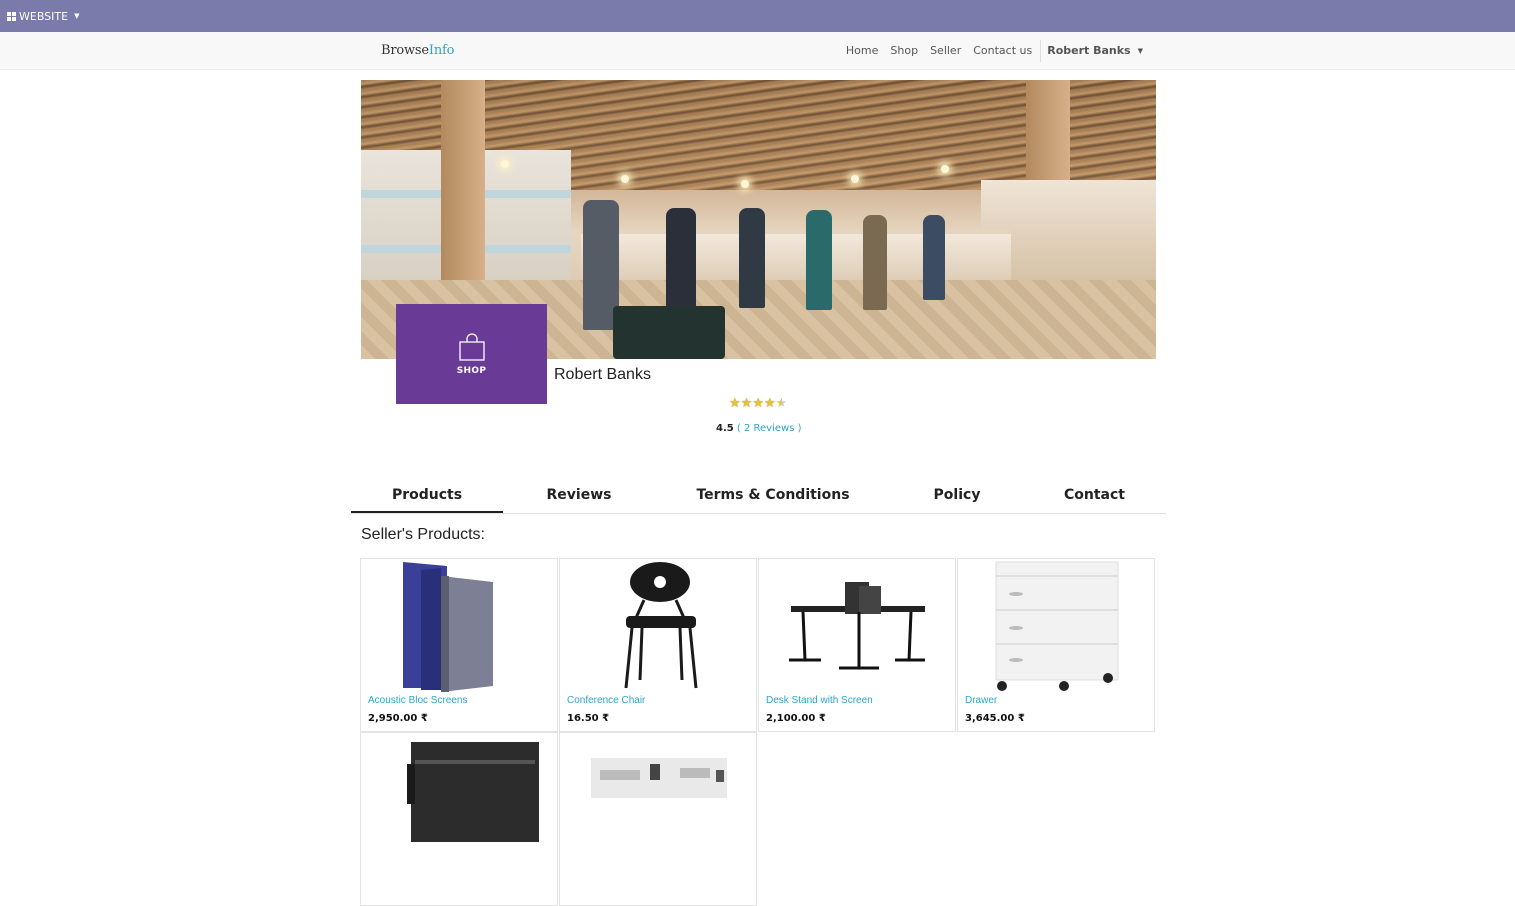  Describe the element at coordinates (957, 495) in the screenshot. I see `tab-policy: Policy` at that location.